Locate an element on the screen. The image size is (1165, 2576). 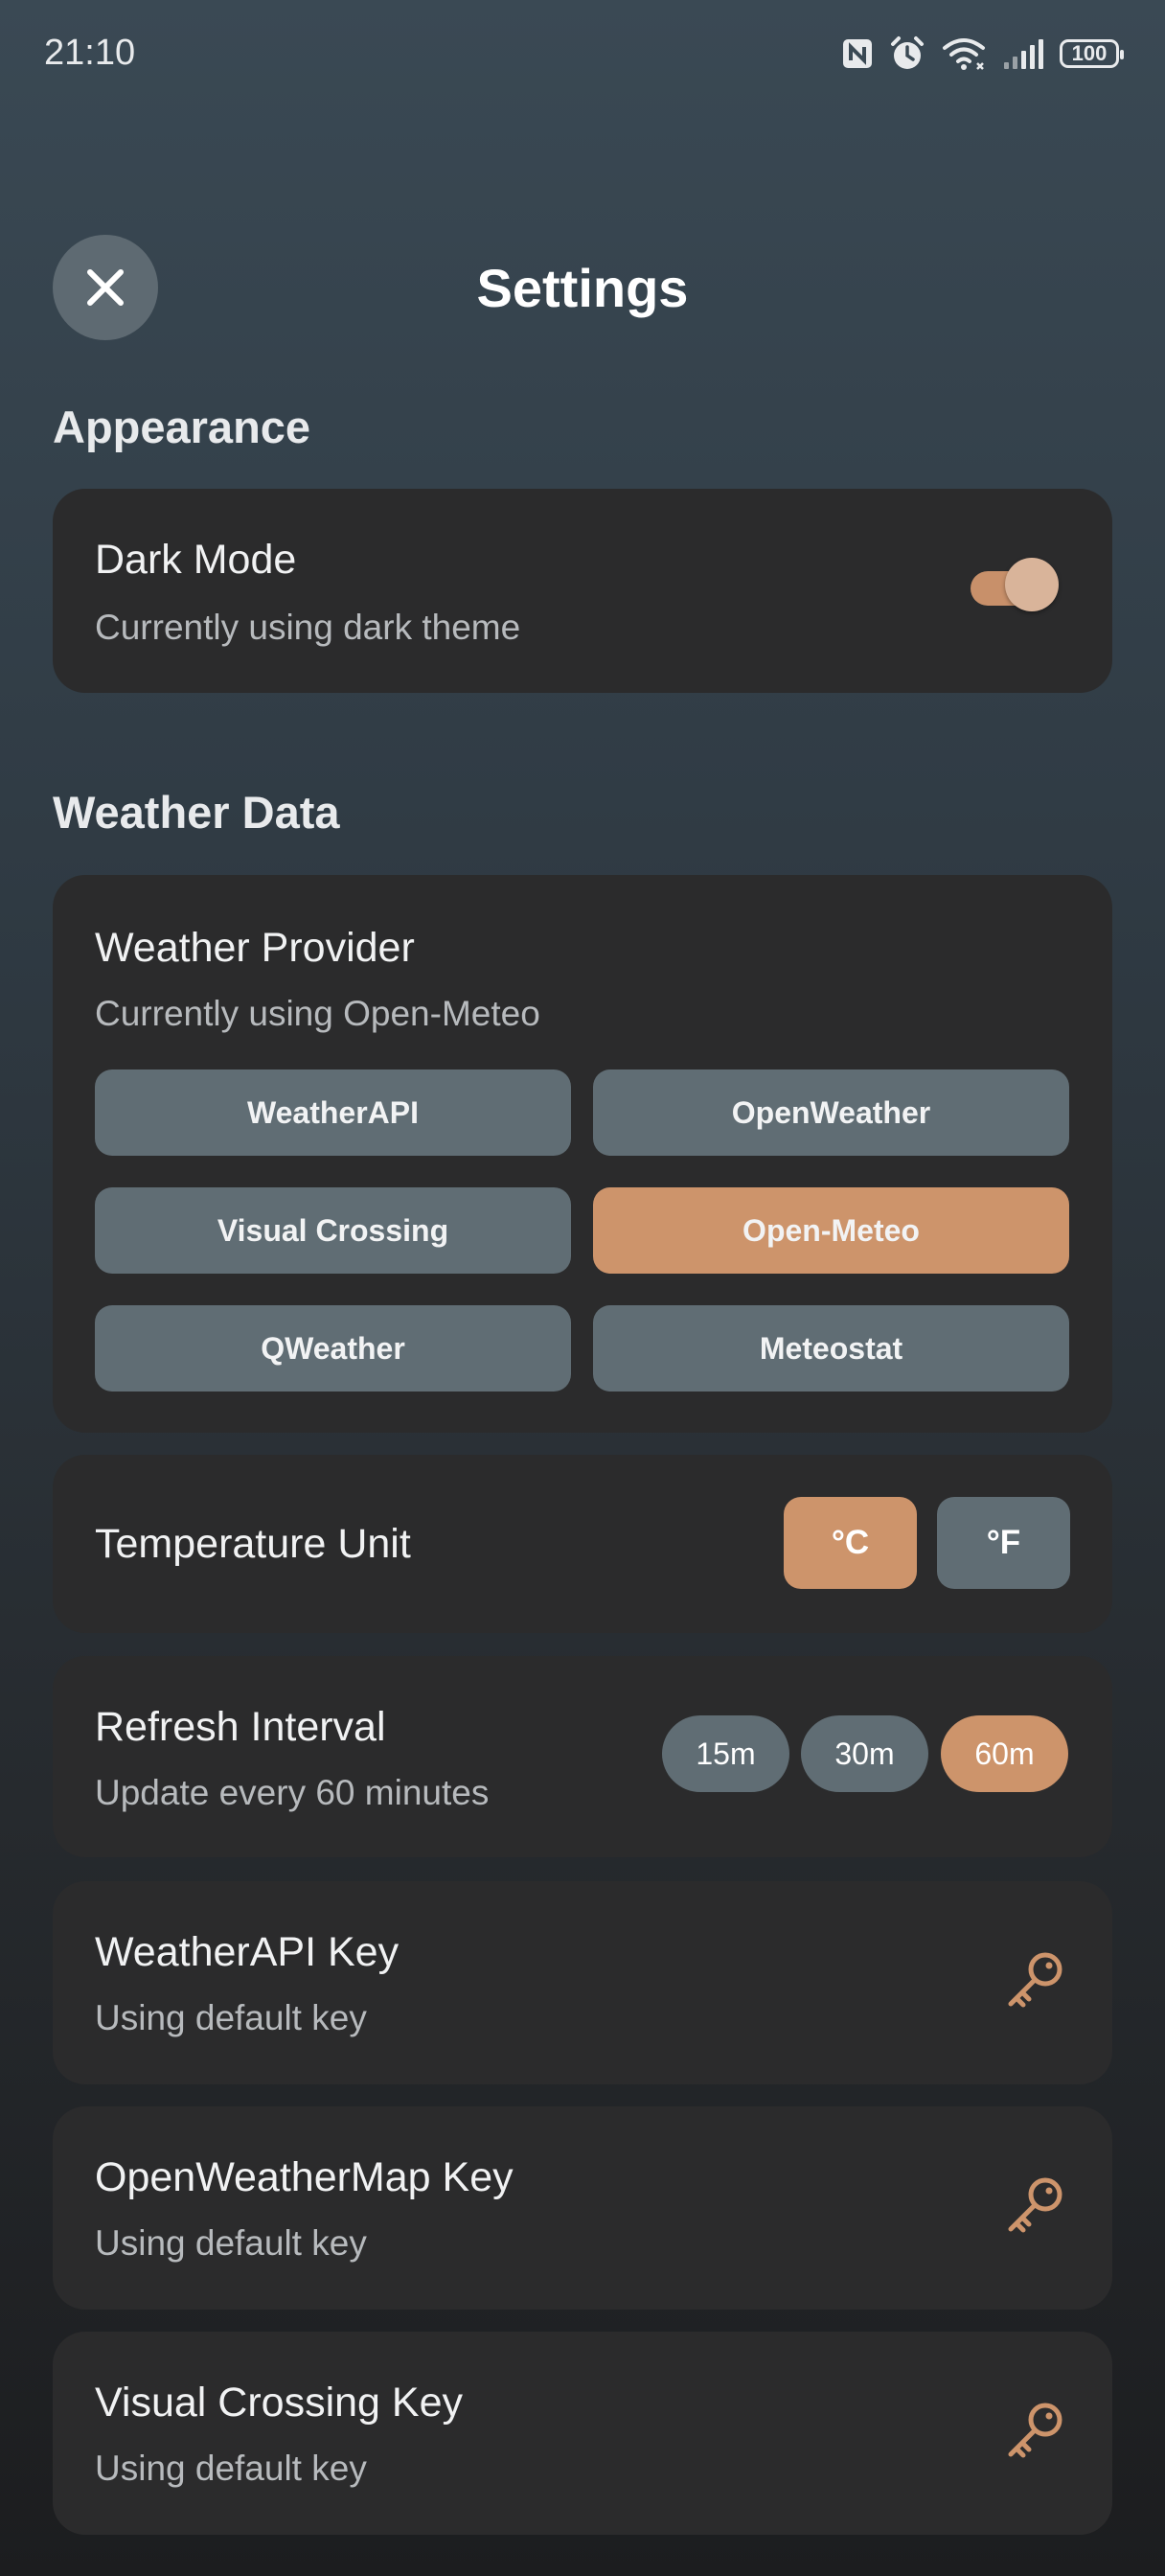
temperature-unit-title: Temperature Unit is located at coordinates (253, 1544).